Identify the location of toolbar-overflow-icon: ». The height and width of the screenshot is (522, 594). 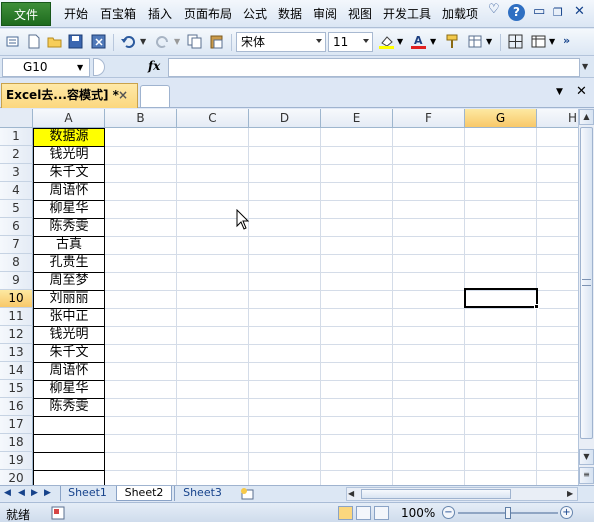
(566, 40).